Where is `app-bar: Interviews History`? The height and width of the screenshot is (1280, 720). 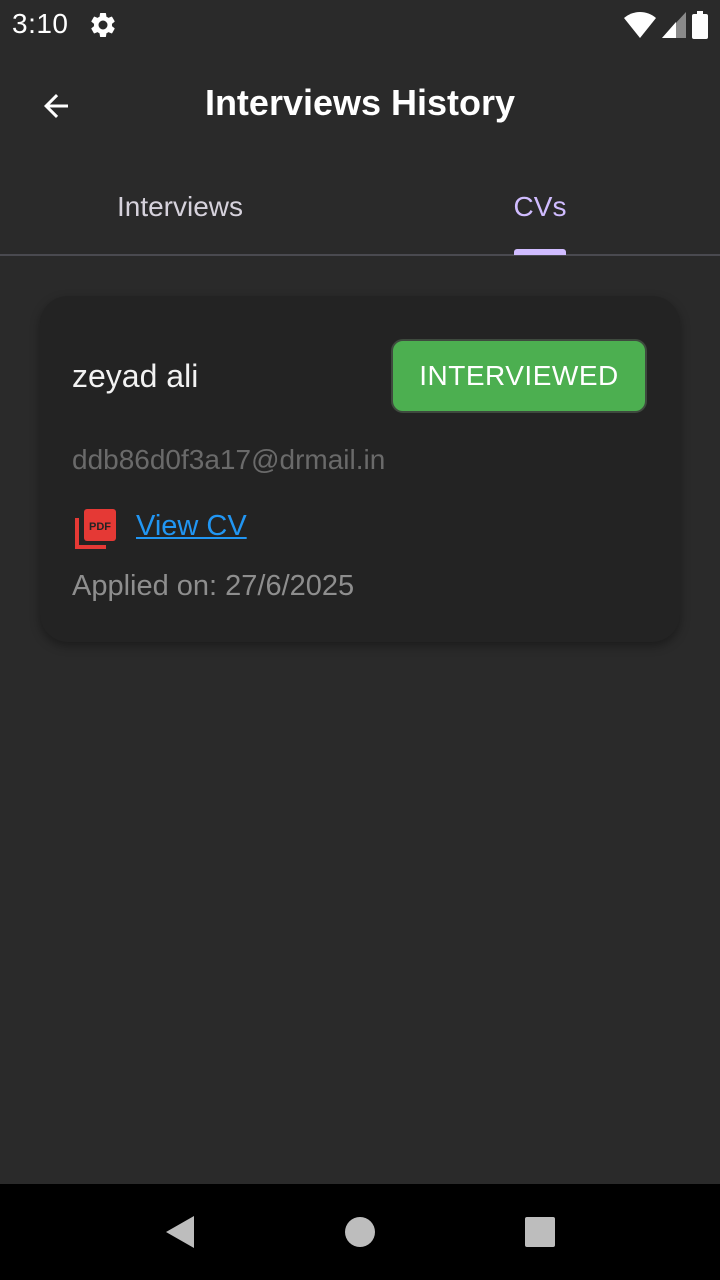
app-bar: Interviews History is located at coordinates (360, 104).